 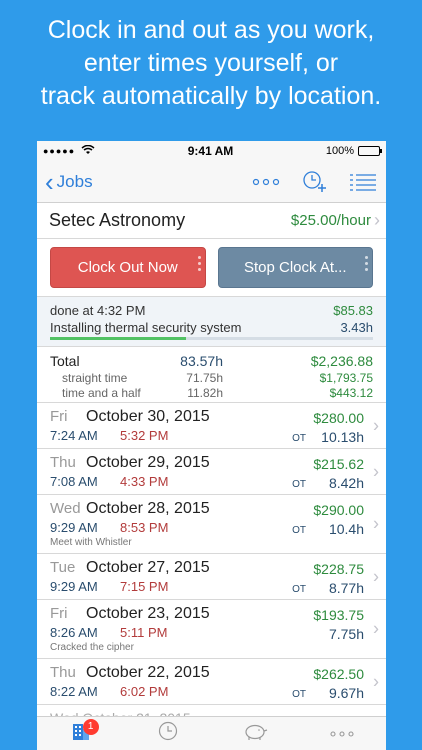 What do you see at coordinates (118, 338) in the screenshot?
I see `session-progress-fill` at bounding box center [118, 338].